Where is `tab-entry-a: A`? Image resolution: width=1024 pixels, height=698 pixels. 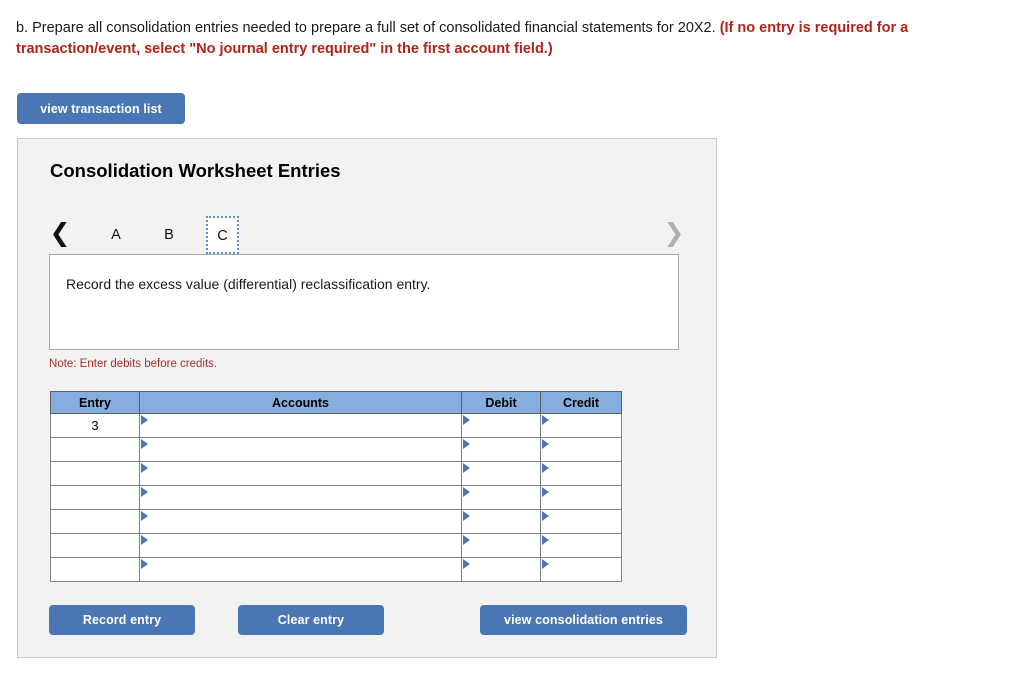 tab-entry-a: A is located at coordinates (116, 235).